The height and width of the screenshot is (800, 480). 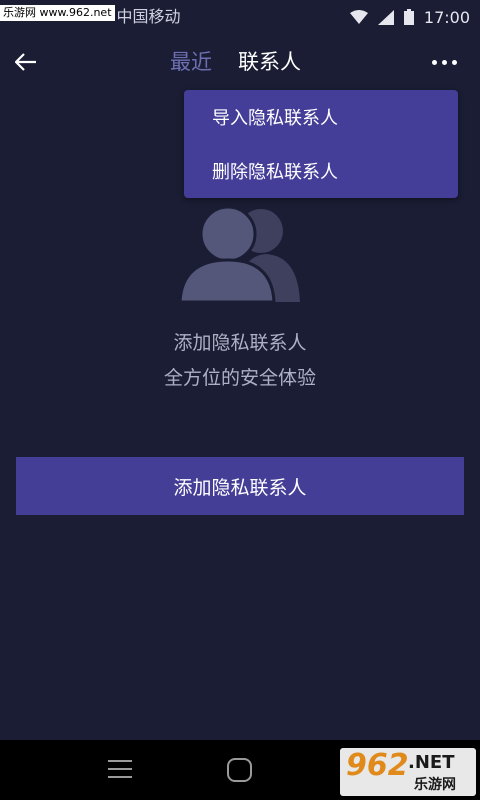 I want to click on watermark-text: 乐游网 www.962.net, so click(x=57, y=13).